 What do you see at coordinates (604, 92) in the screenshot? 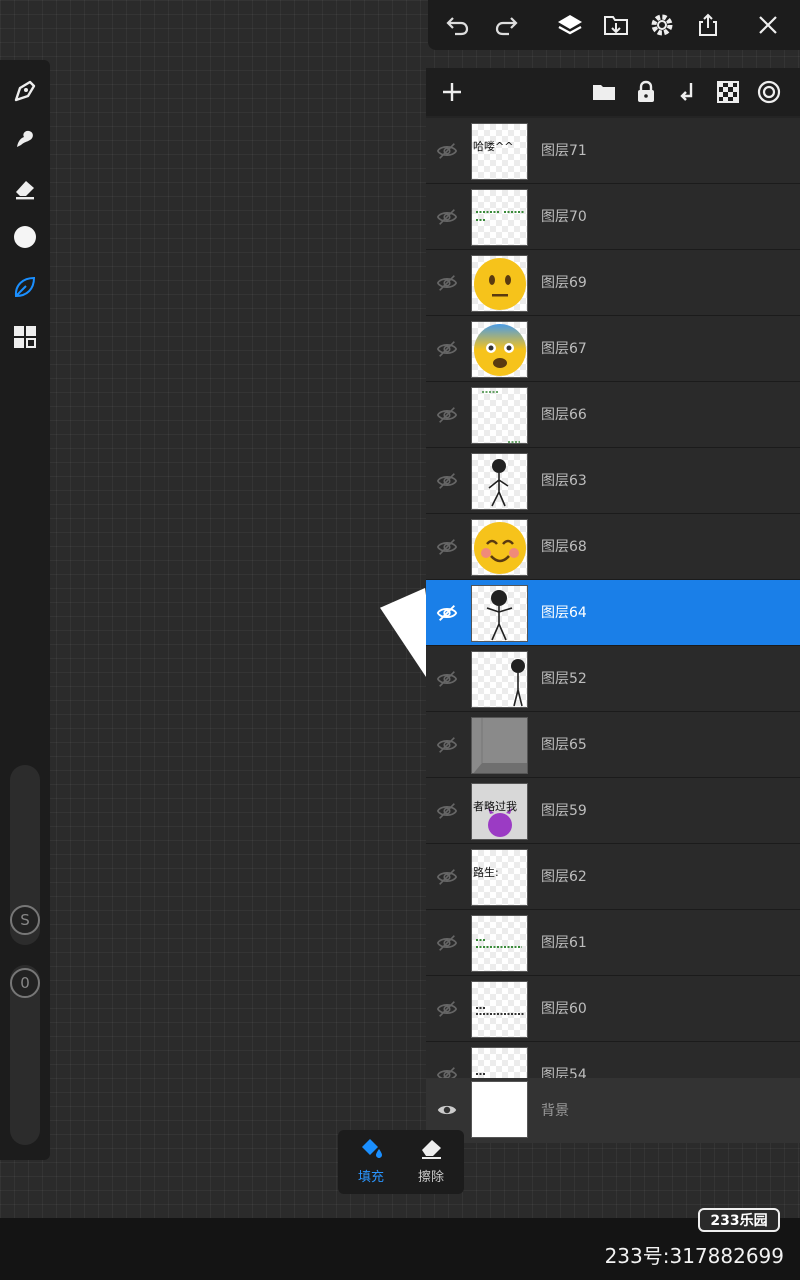
I see `folder-icon` at bounding box center [604, 92].